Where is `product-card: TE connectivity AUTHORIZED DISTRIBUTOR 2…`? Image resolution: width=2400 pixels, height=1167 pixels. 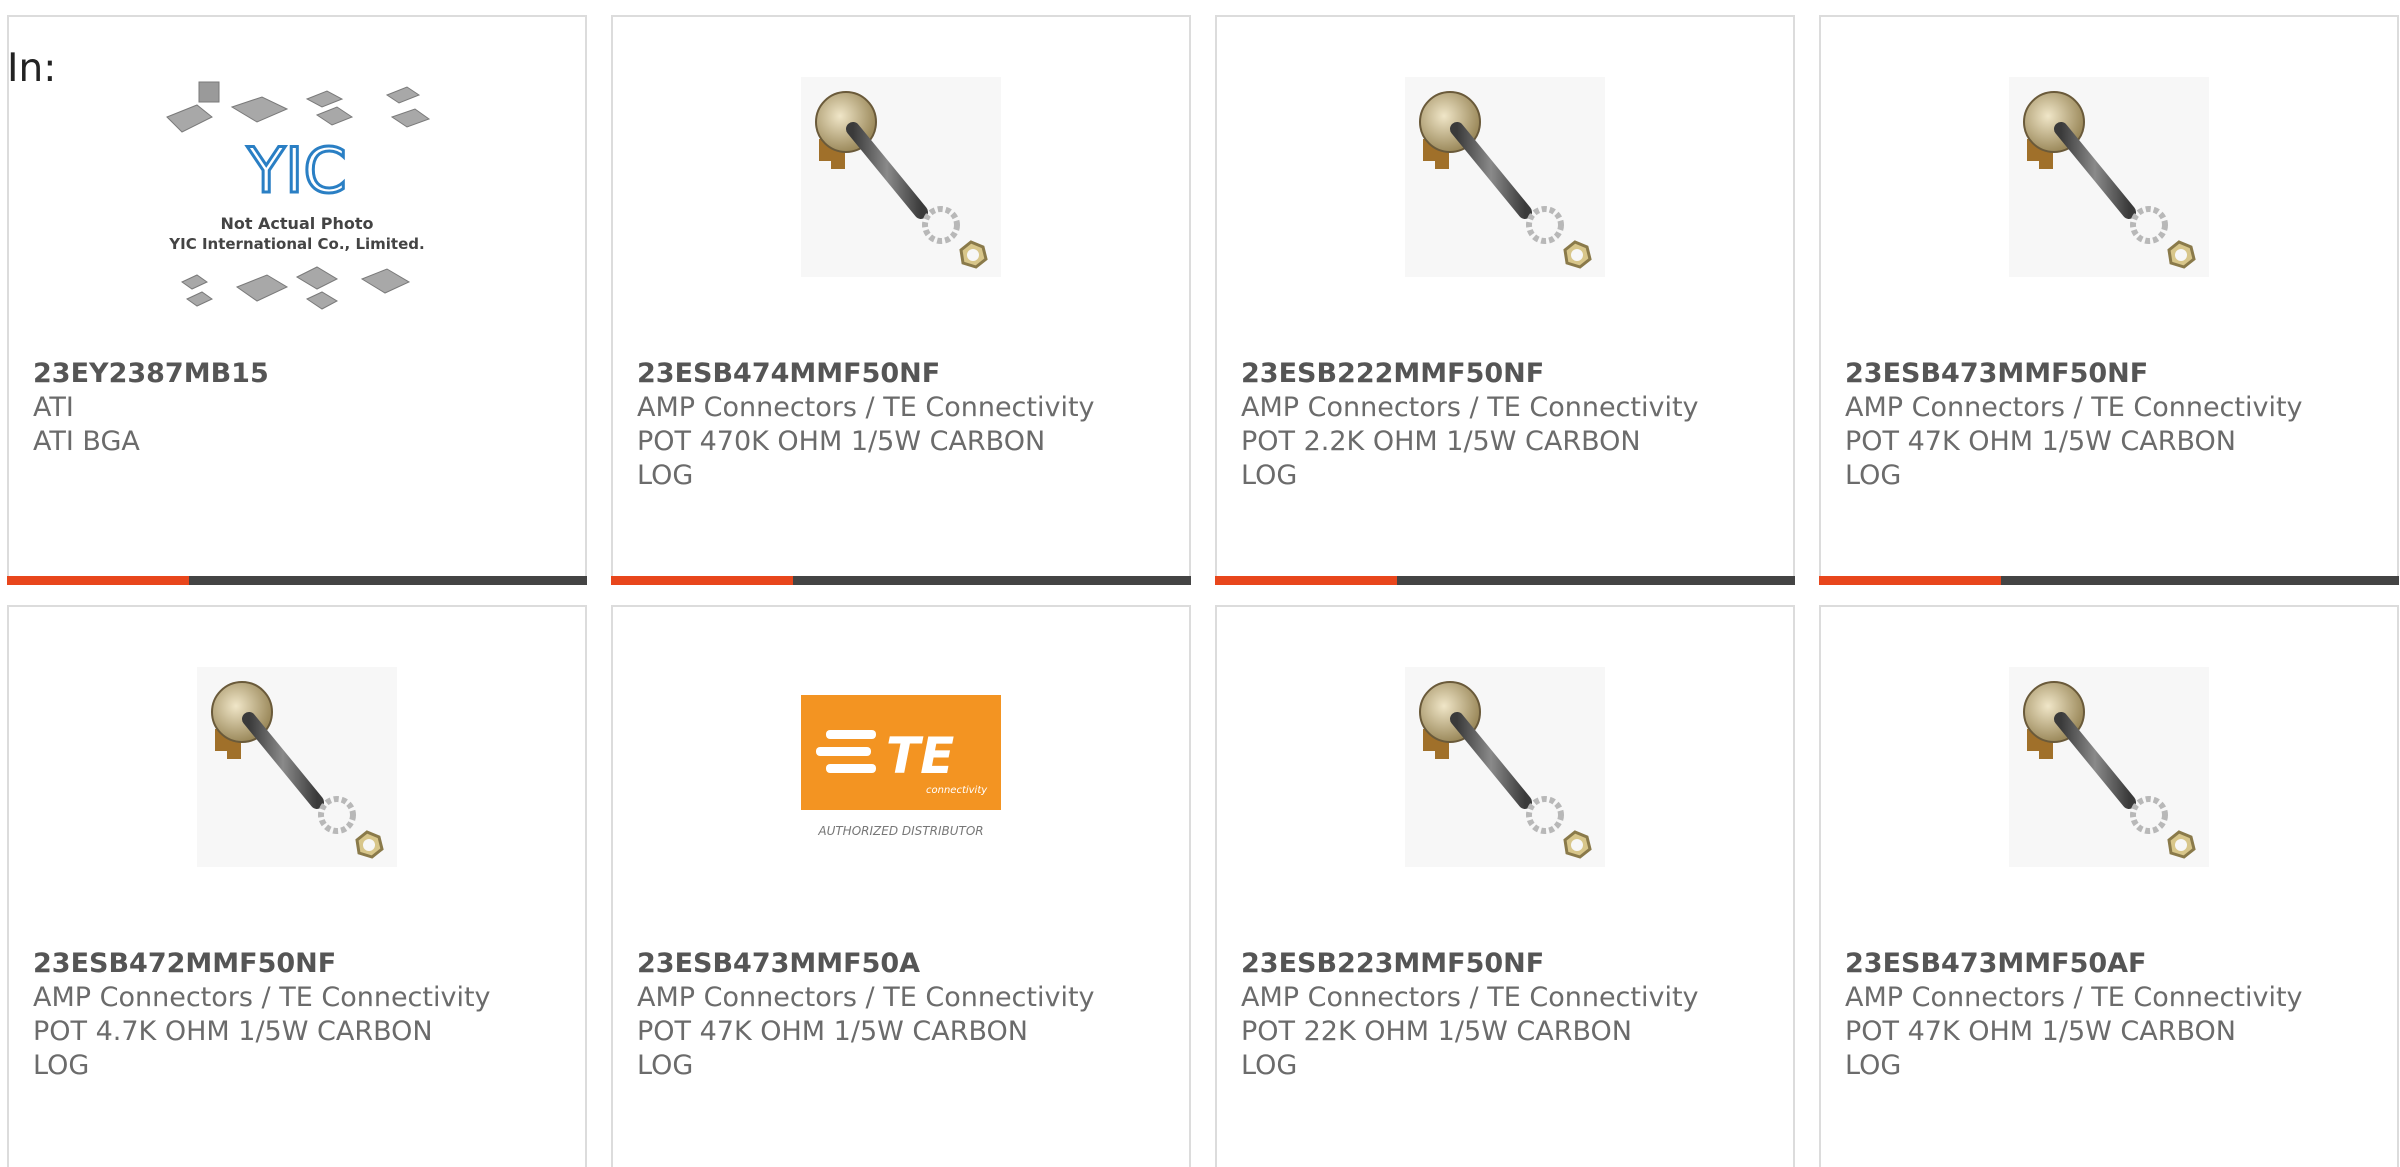
product-card: TE connectivity AUTHORIZED DISTRIBUTOR 2… is located at coordinates (901, 886).